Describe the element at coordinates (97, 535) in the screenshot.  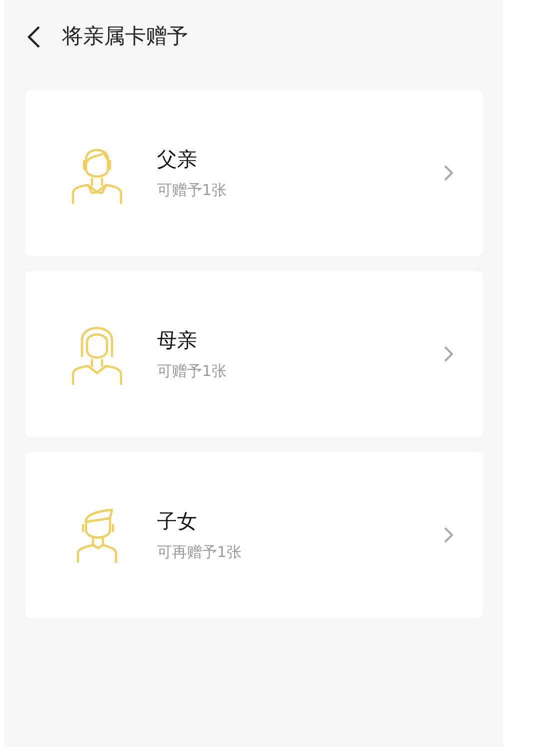
I see `child-avatar-icon` at that location.